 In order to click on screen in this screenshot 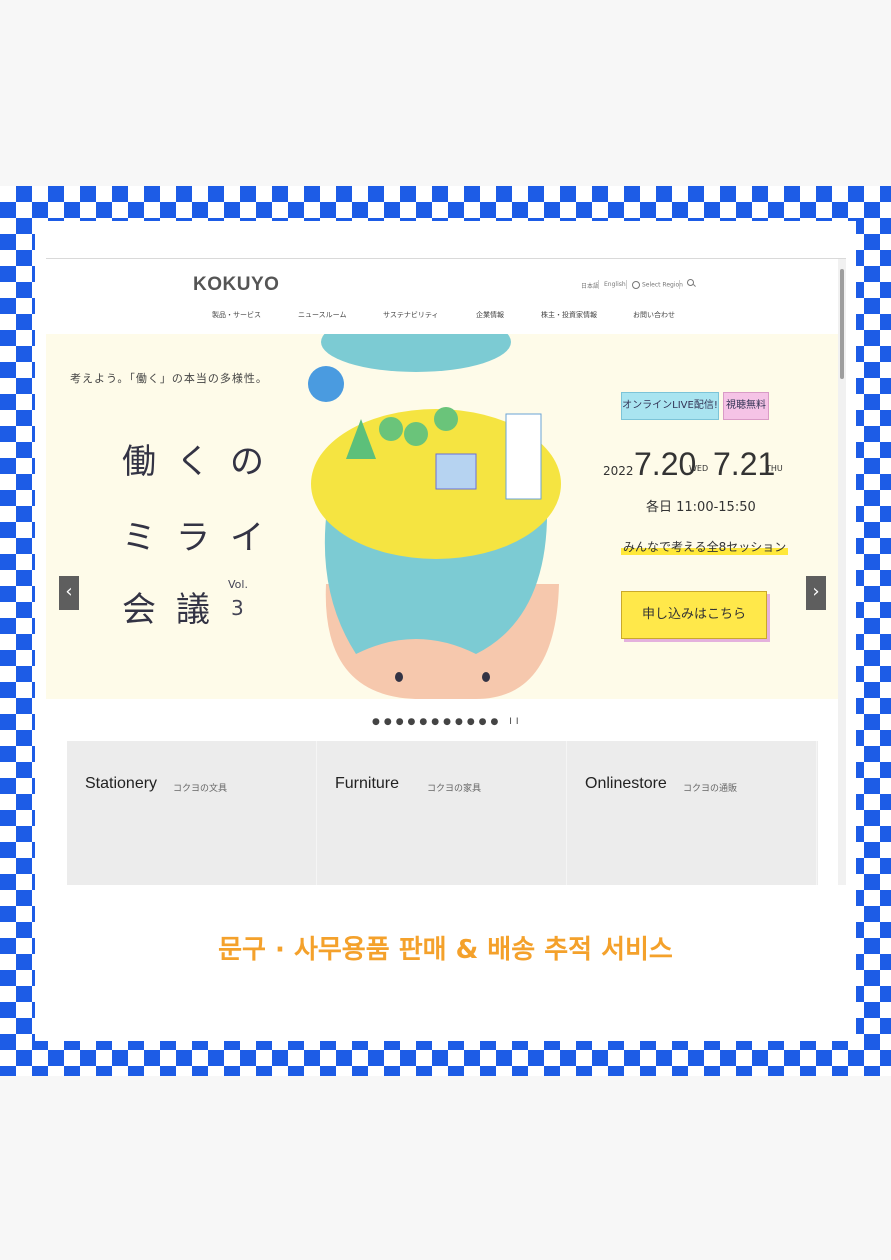, I will do `click(456, 471)`.